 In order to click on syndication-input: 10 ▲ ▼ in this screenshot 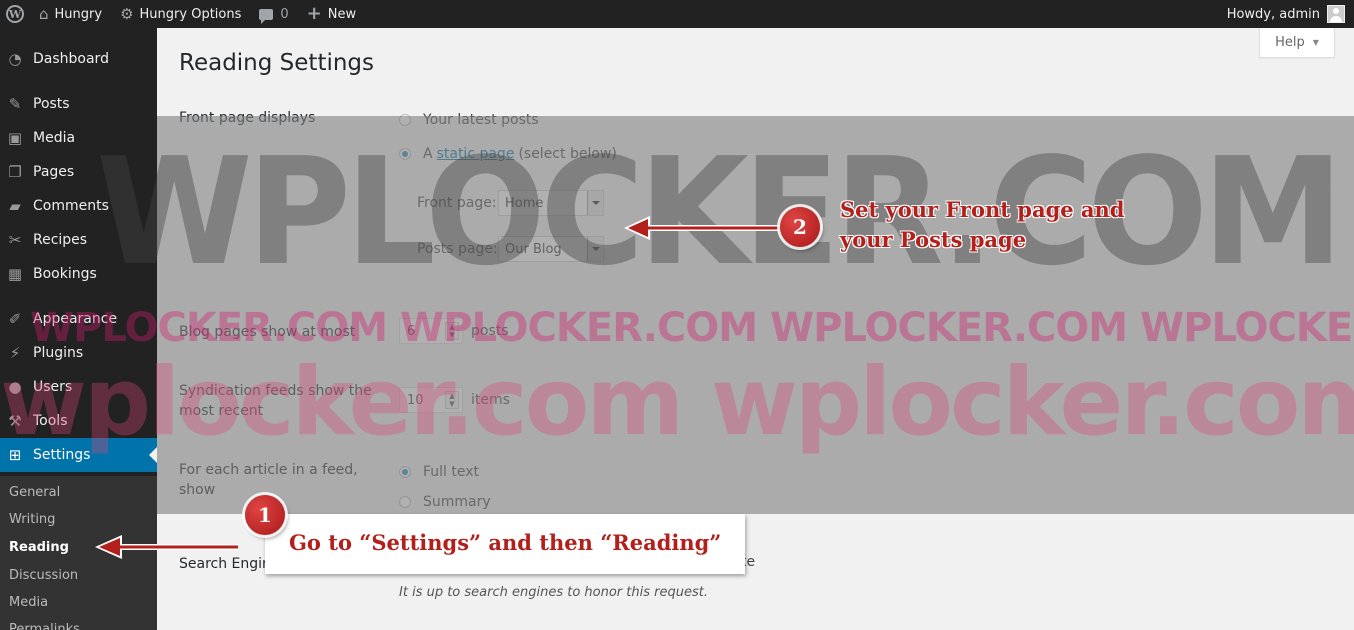, I will do `click(431, 400)`.